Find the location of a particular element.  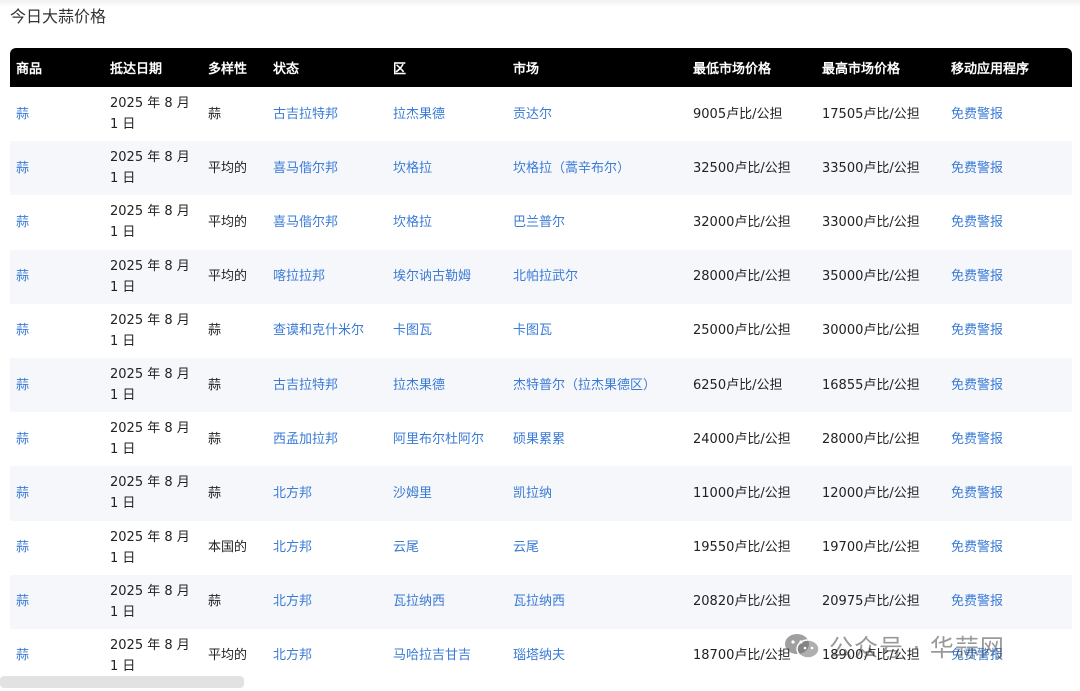

cell-max-price: 28000卢比/公担 is located at coordinates (871, 439).